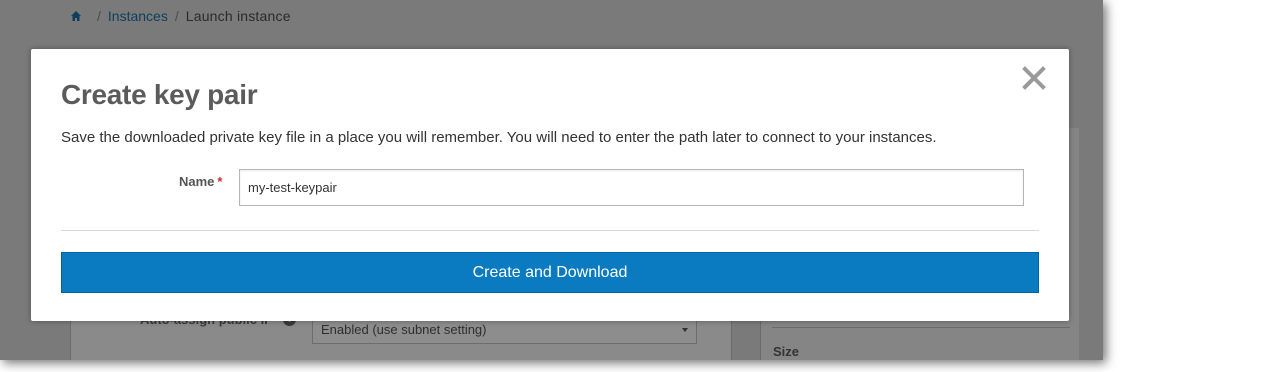 The image size is (1261, 372). Describe the element at coordinates (550, 230) in the screenshot. I see `modal-divider` at that location.